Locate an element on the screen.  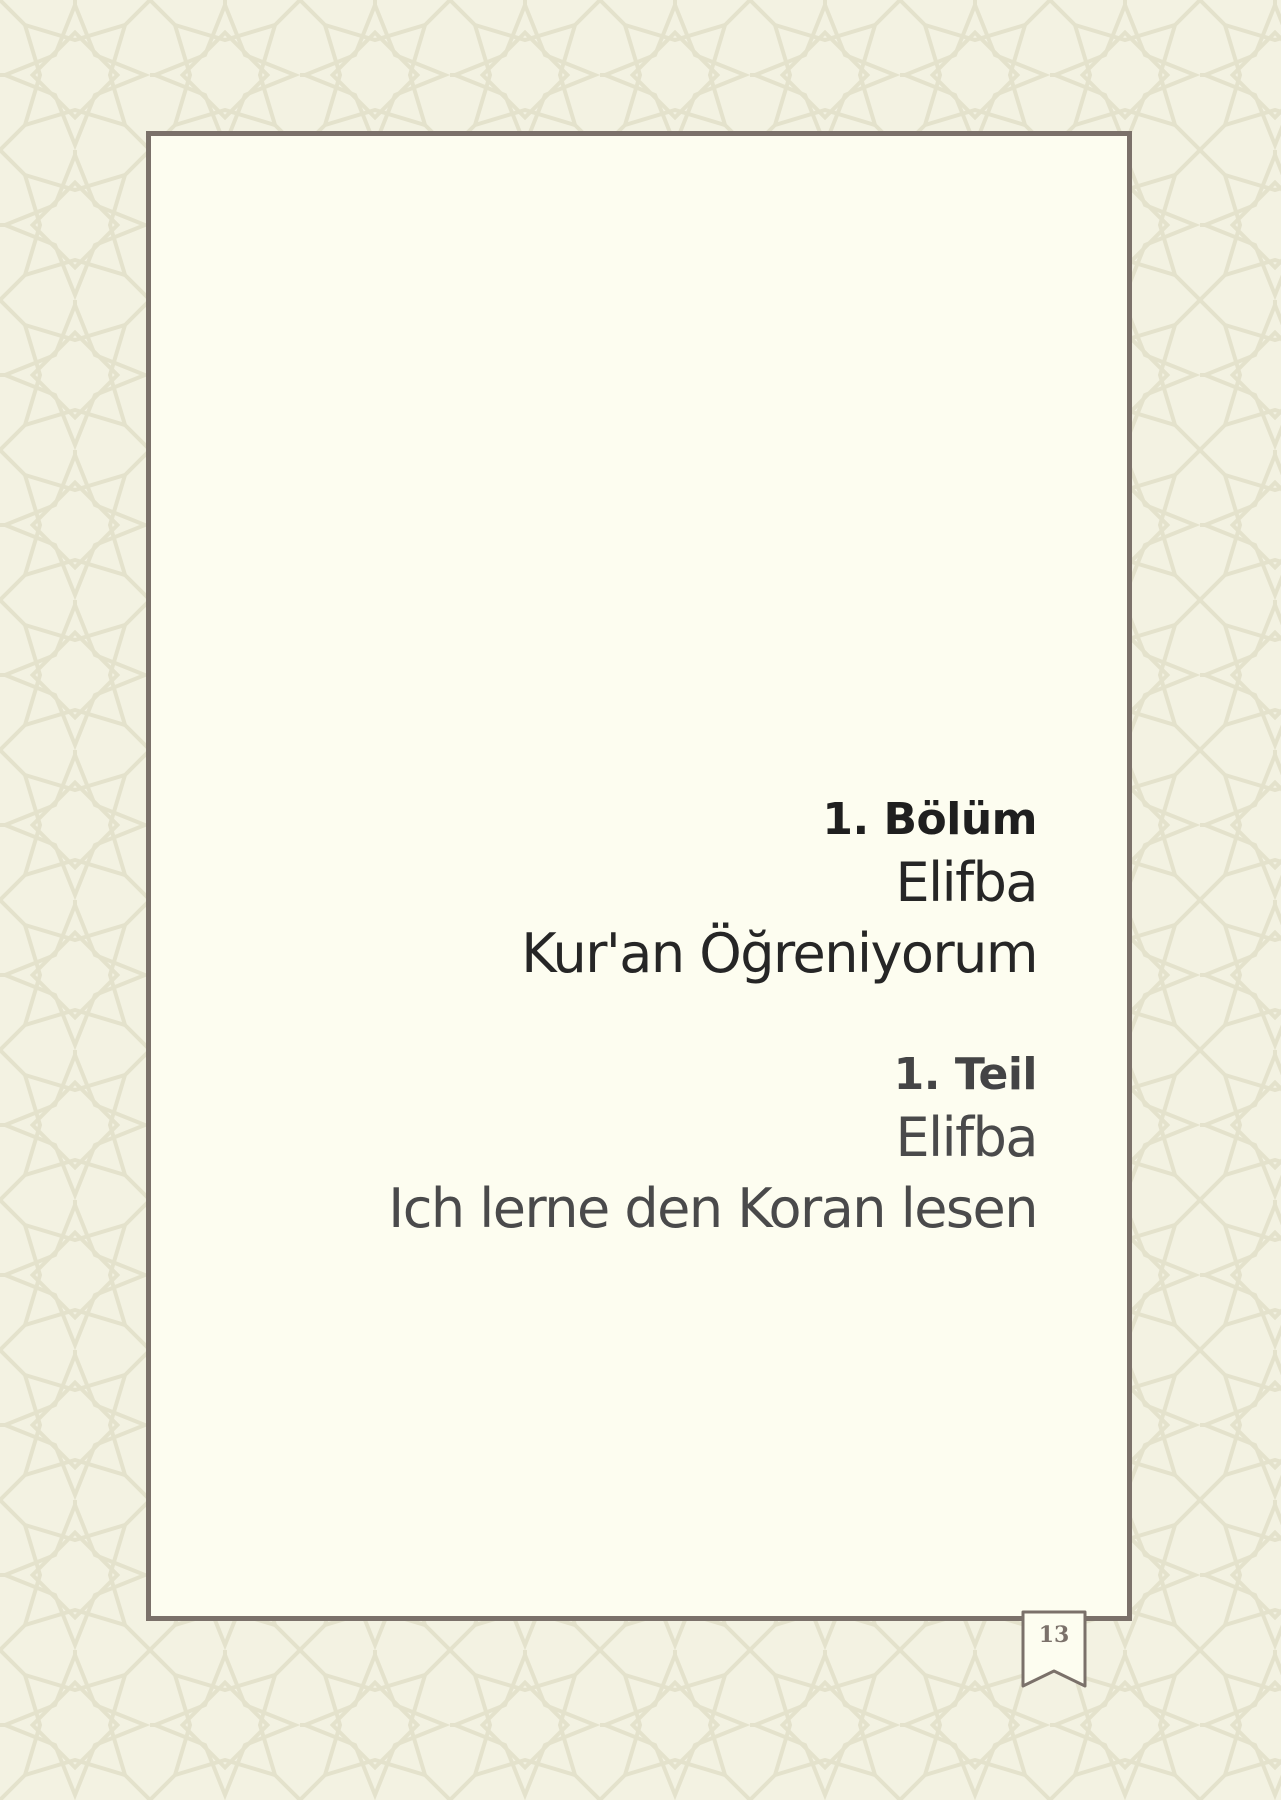
chapter-subtitle-tr-1: Elifba is located at coordinates (966, 882).